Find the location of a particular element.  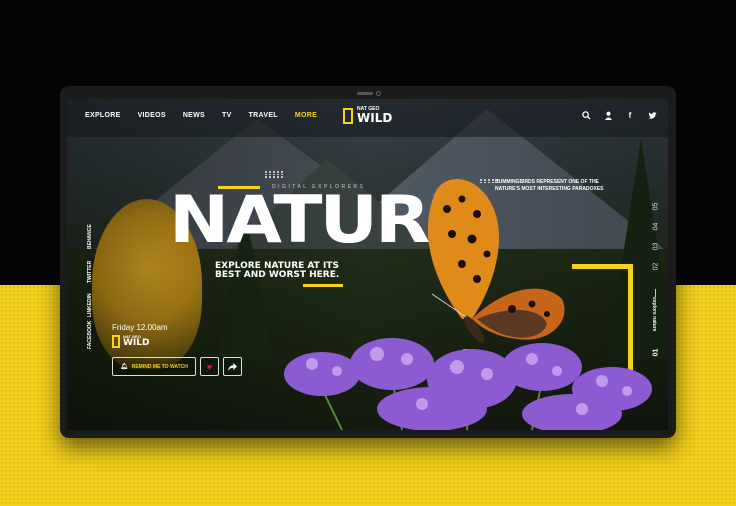

accent-frame-top is located at coordinates (602, 266).